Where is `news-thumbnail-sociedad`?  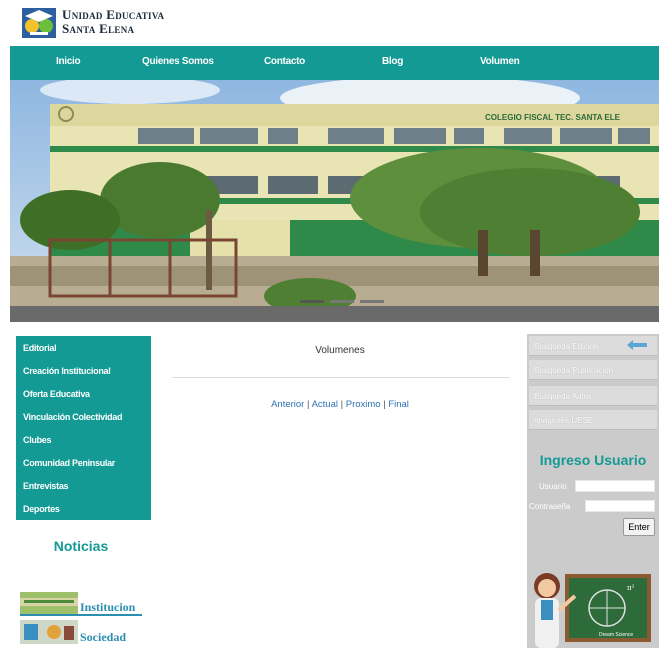
news-thumbnail-sociedad is located at coordinates (49, 632).